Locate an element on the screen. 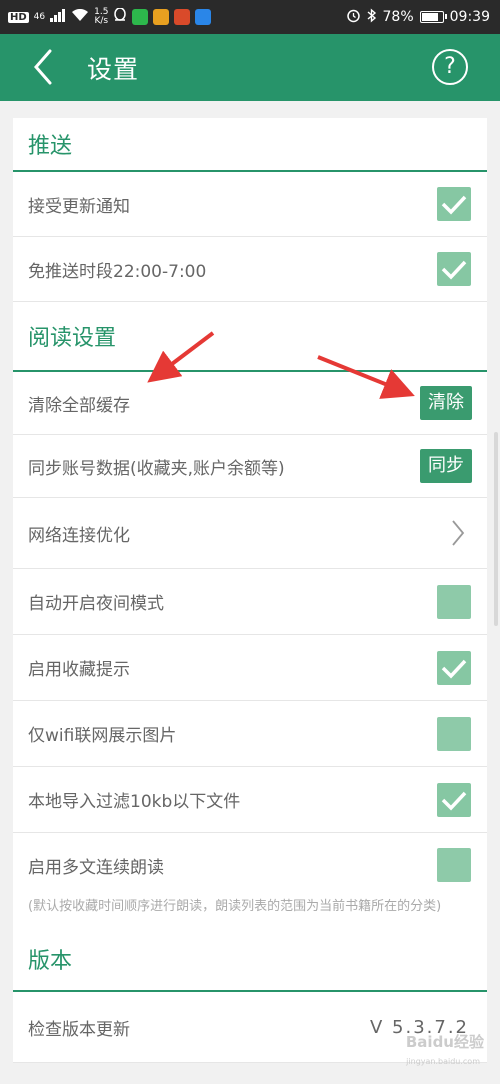 The height and width of the screenshot is (1084, 500). setting-label: 免推送时段22:00-7:00 is located at coordinates (117, 271).